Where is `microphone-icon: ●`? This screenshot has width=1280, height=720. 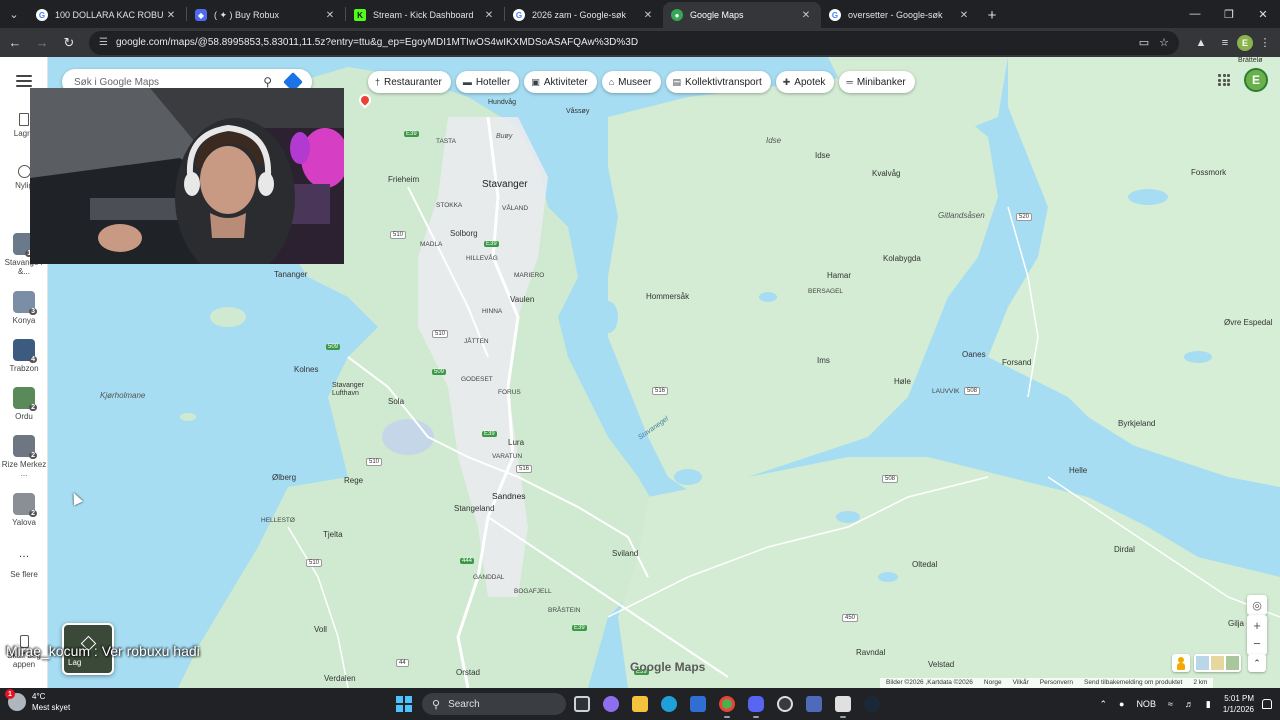
microphone-icon: ● is located at coordinates (1121, 704).